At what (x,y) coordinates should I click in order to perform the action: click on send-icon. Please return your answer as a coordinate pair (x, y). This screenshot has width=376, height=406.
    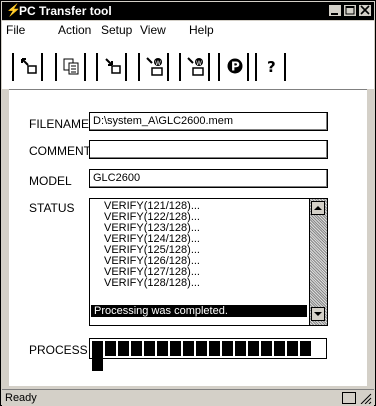
    Looking at the image, I should click on (29, 66).